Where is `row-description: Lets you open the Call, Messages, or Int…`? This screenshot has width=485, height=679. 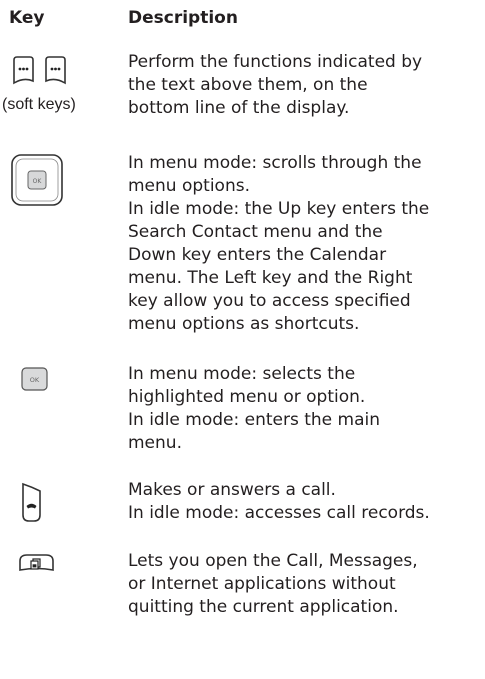
row-description: Lets you open the Call, Messages, or Int… is located at coordinates (273, 584).